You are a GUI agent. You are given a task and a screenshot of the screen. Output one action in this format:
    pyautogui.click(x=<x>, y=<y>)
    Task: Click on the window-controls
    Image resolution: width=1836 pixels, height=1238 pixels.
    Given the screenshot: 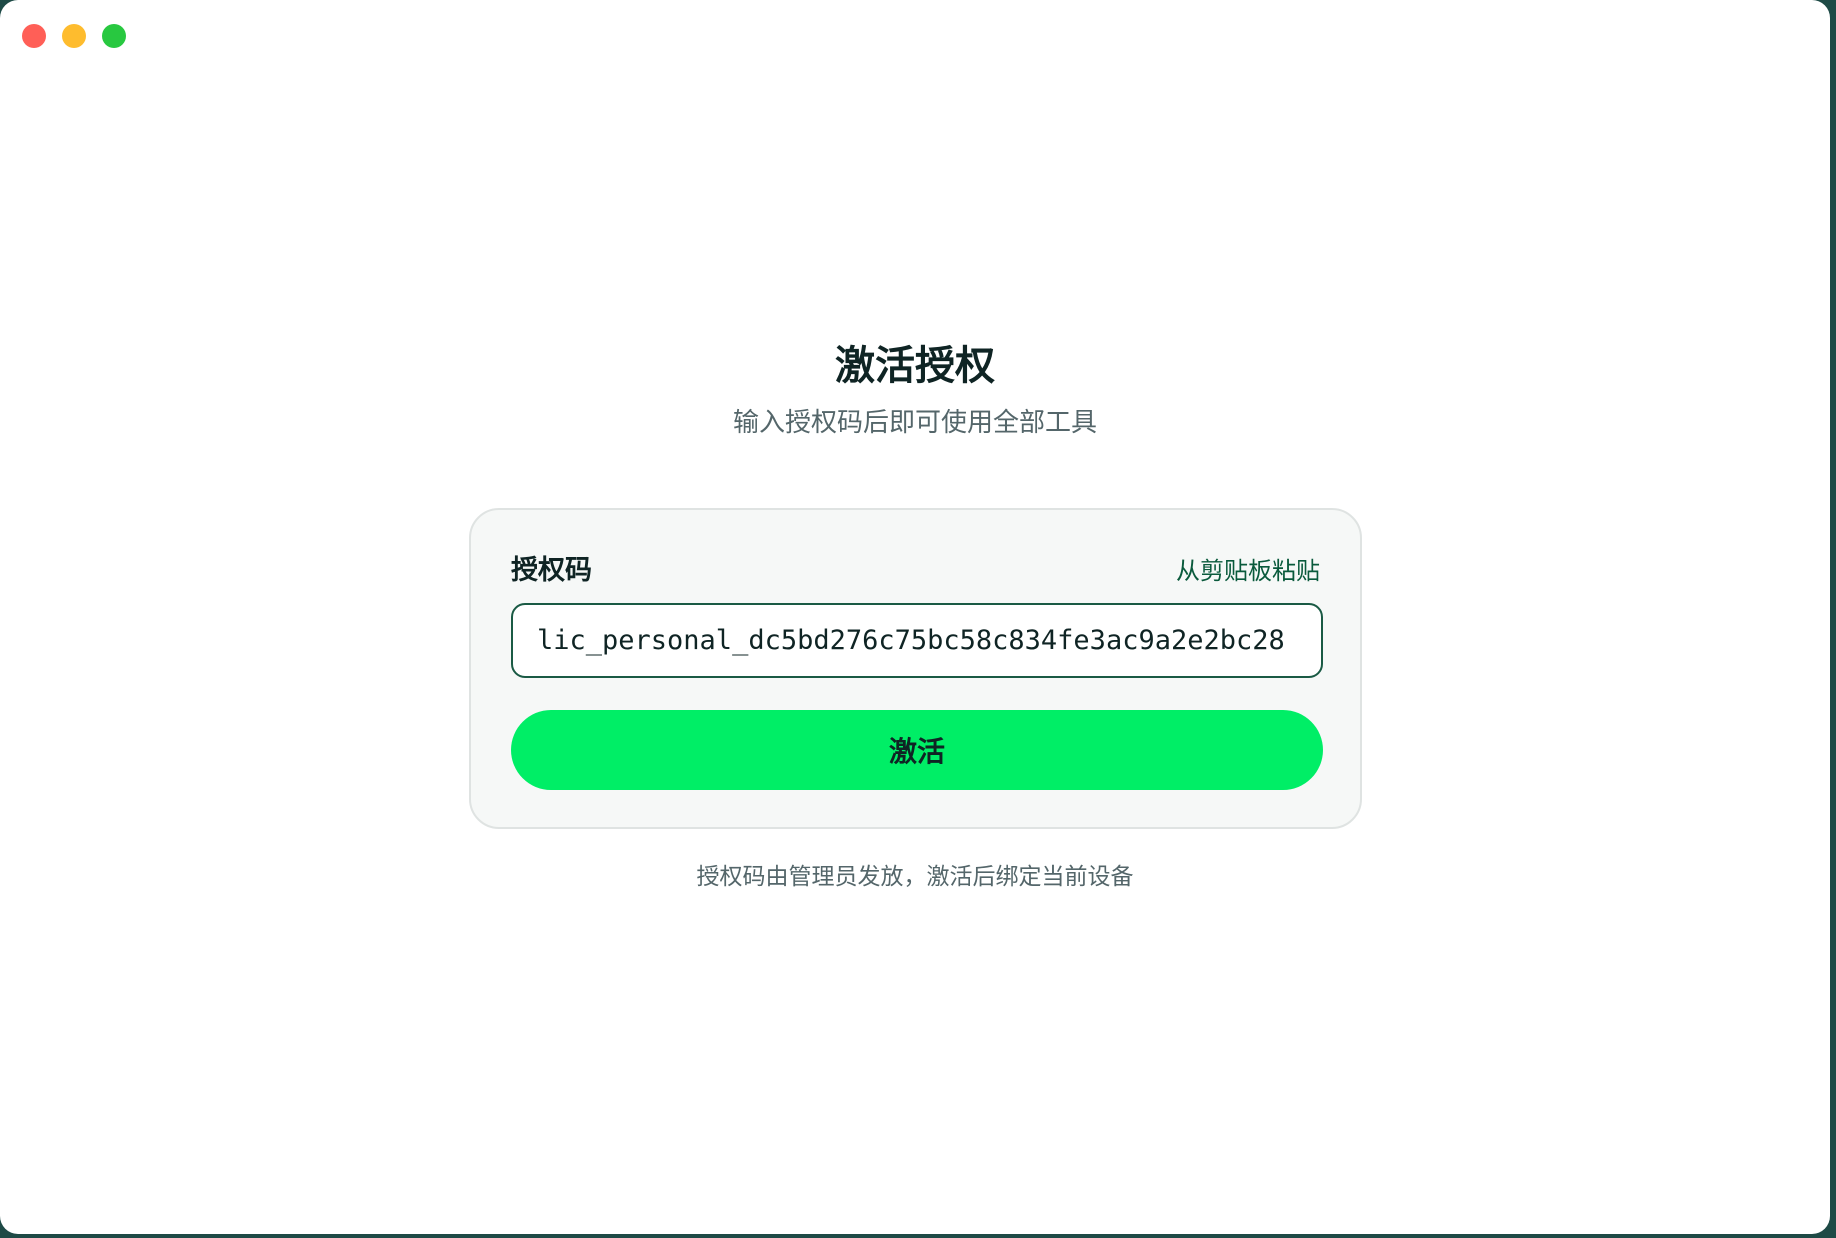 What is the action you would take?
    pyautogui.click(x=74, y=36)
    